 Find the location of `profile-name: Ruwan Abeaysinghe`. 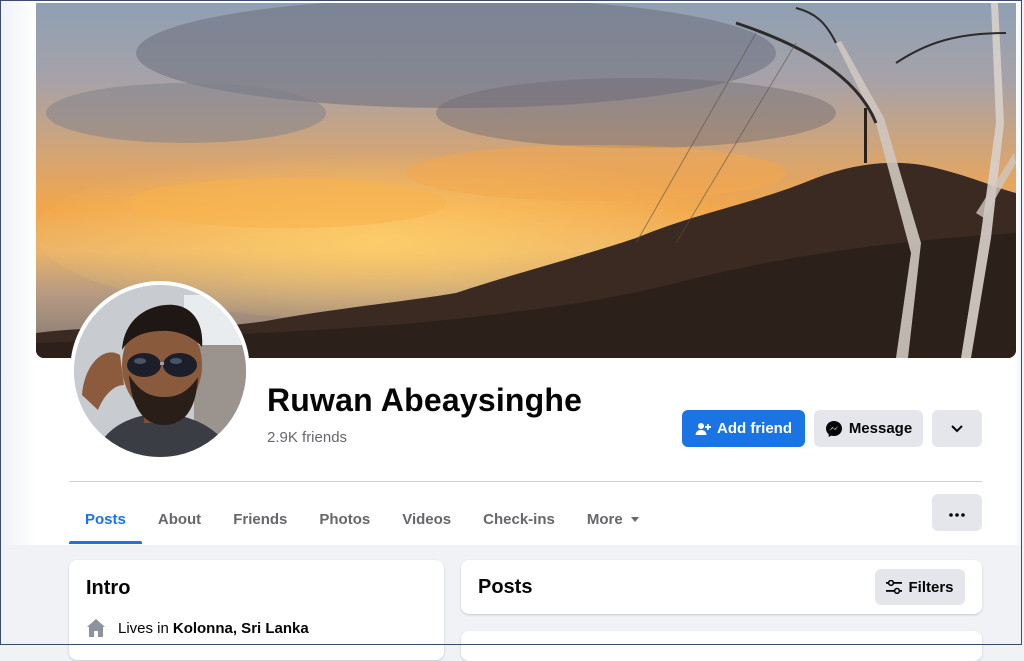

profile-name: Ruwan Abeaysinghe is located at coordinates (425, 400).